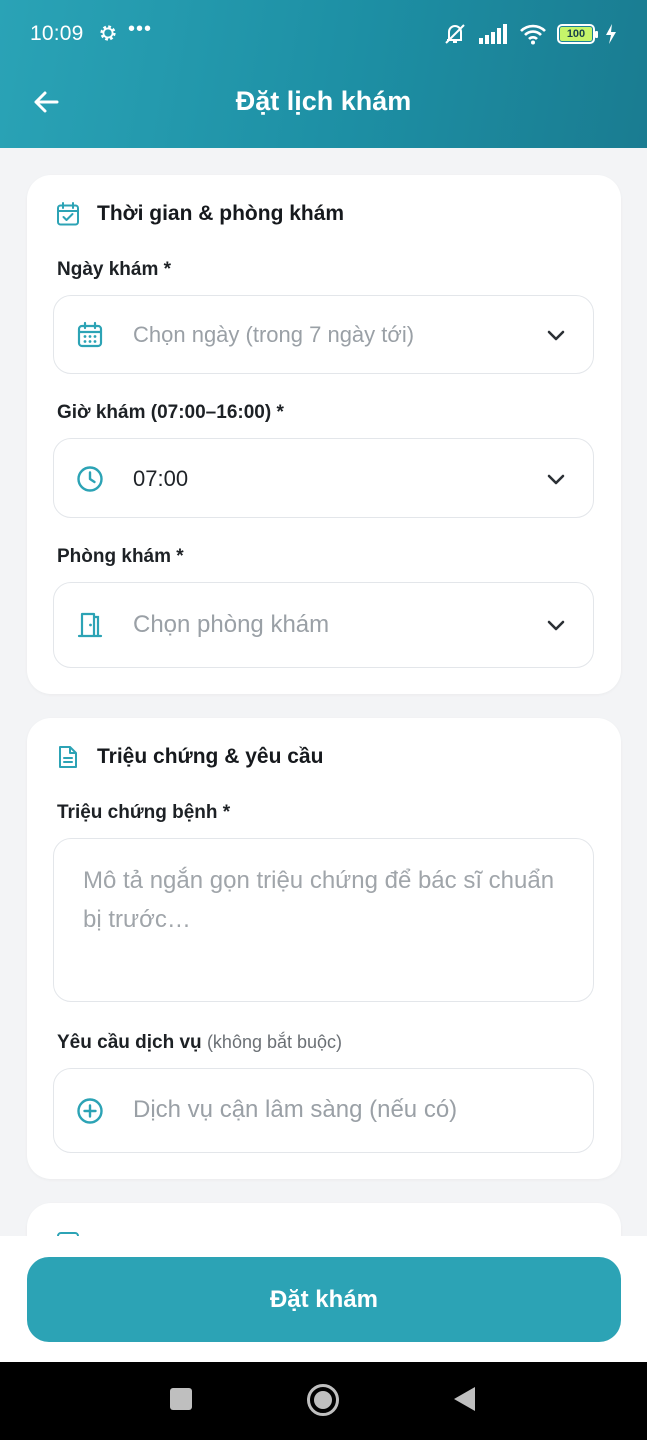 The height and width of the screenshot is (1440, 647). I want to click on clock-icon, so click(90, 479).